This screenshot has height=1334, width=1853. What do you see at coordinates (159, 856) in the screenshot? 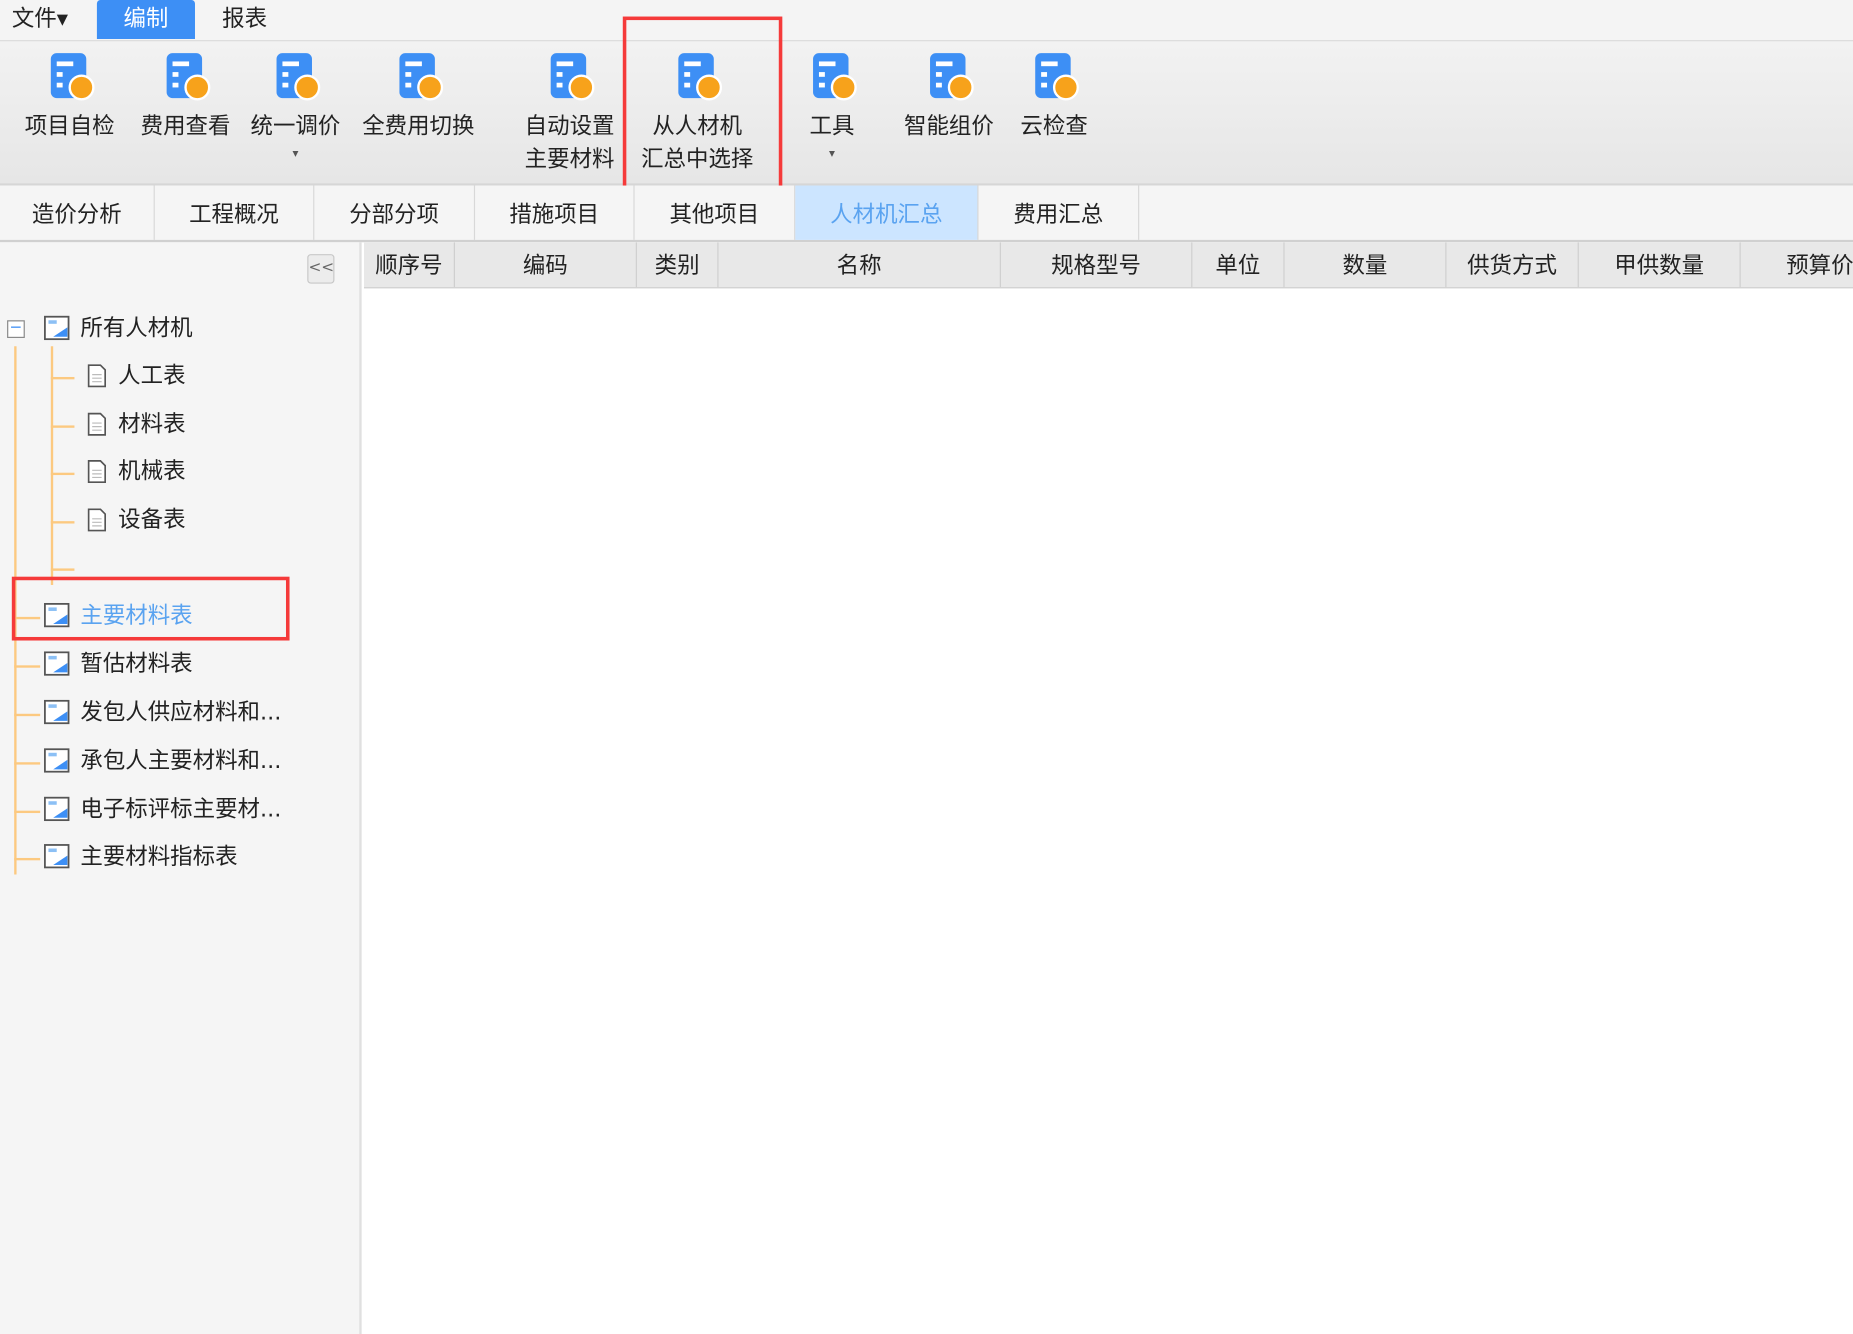
I see `tree-item-label: 主要材料指标表` at bounding box center [159, 856].